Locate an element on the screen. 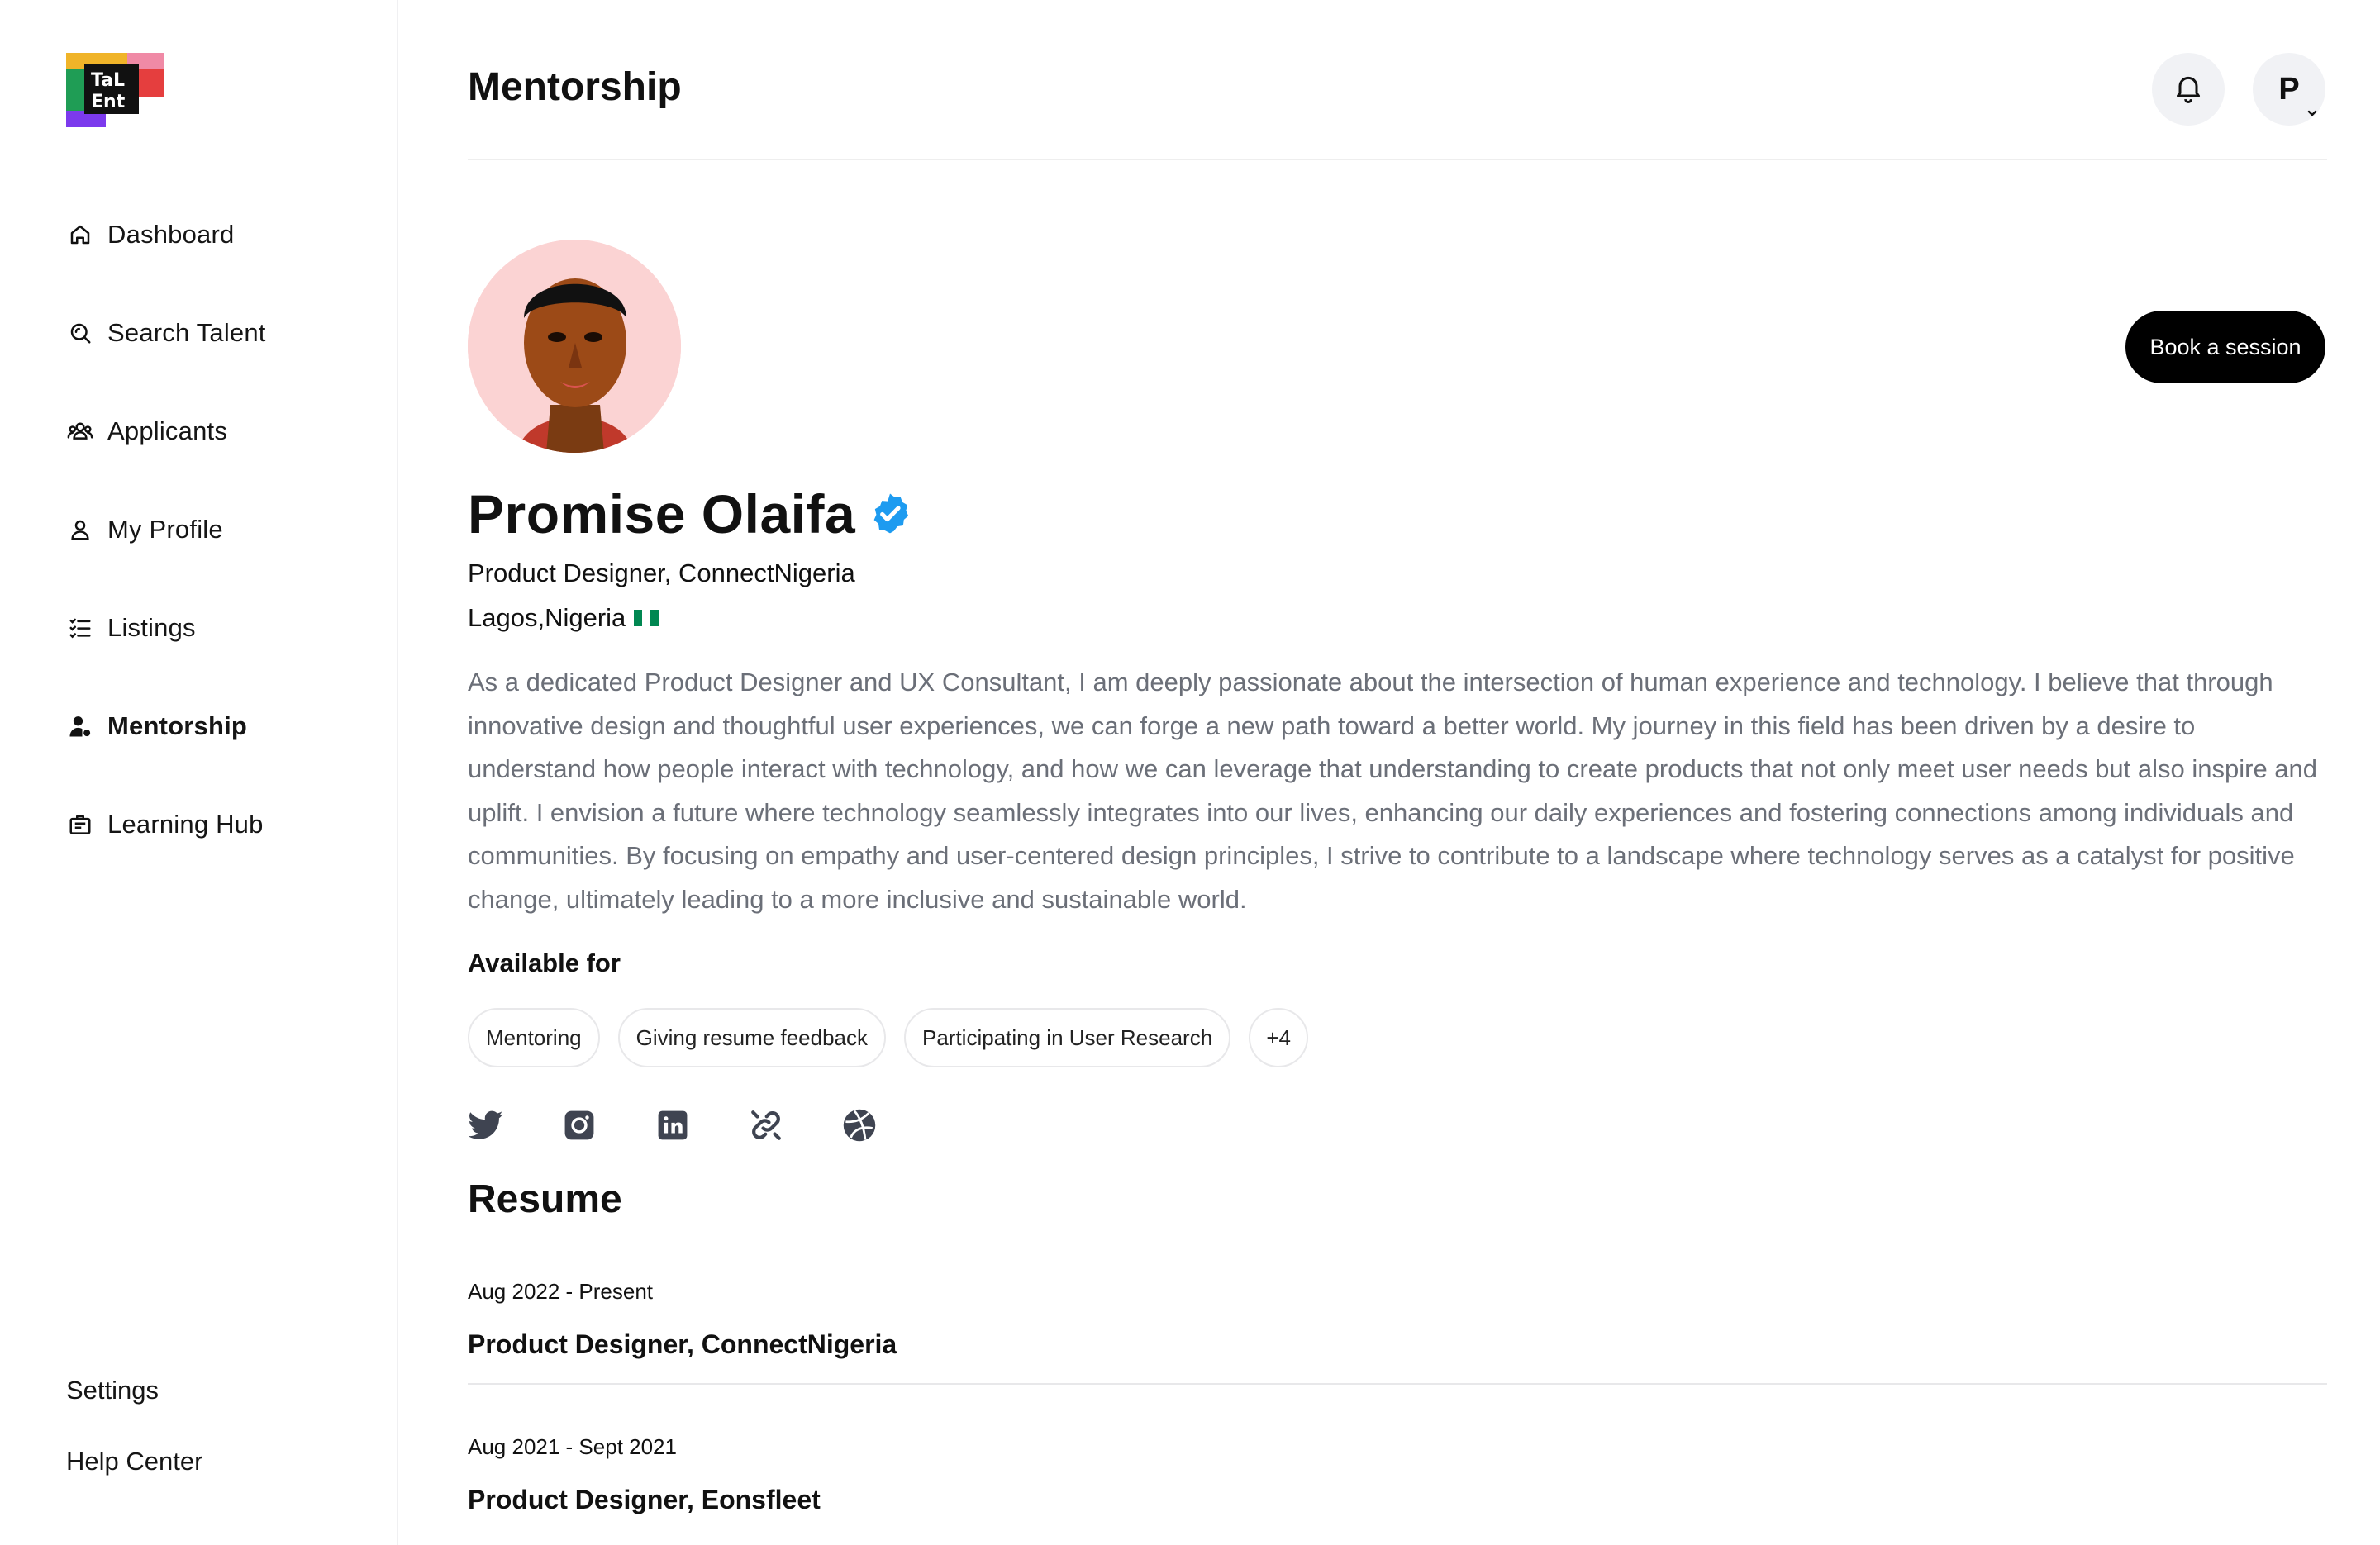 This screenshot has width=2380, height=1545. chip-user-research: Participating in User Research is located at coordinates (1067, 1037).